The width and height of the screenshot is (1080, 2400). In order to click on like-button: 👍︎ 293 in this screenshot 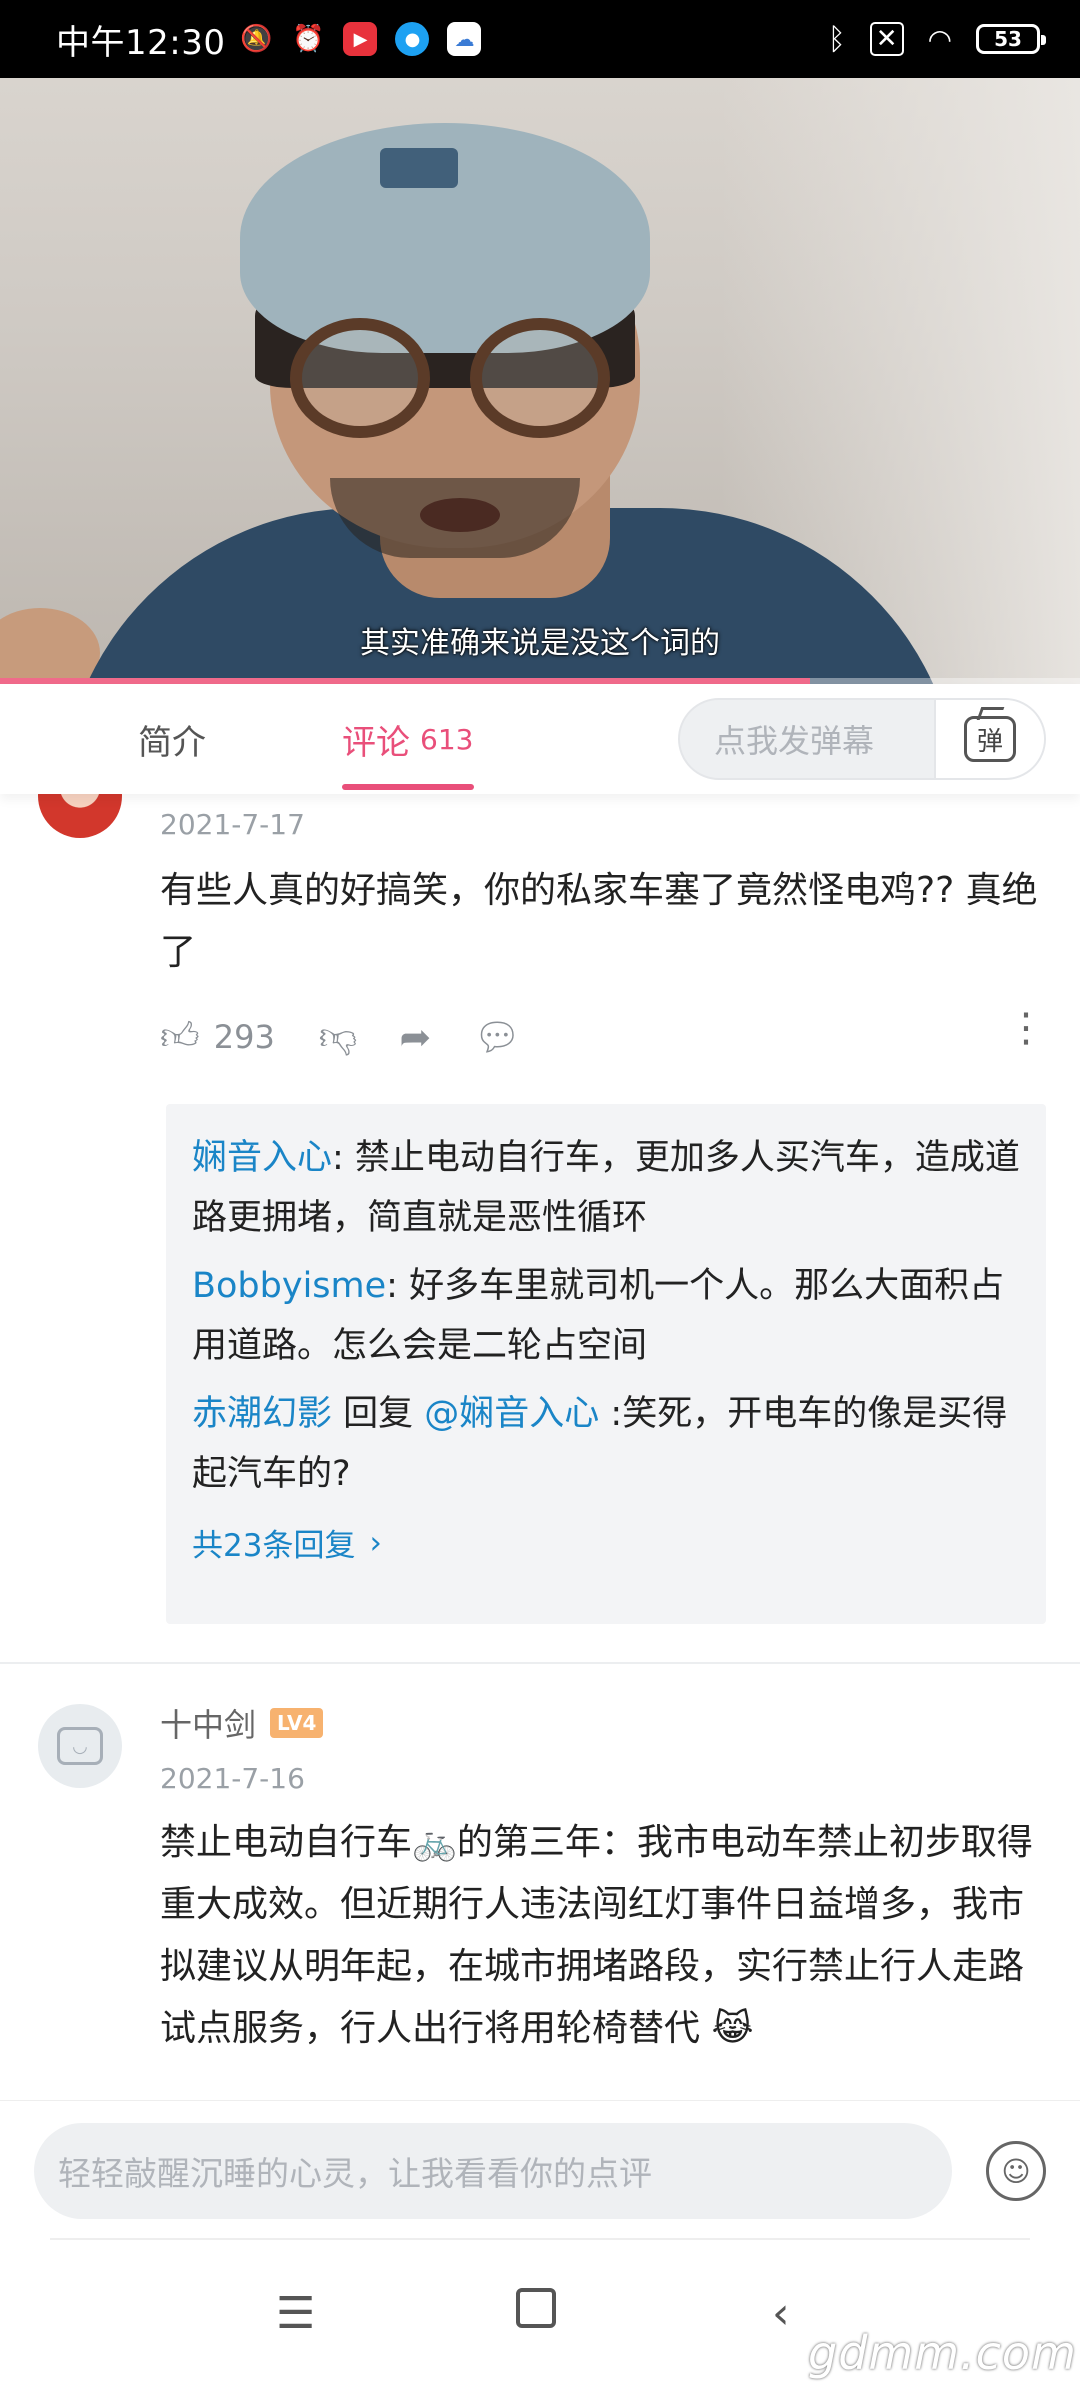, I will do `click(217, 1037)`.